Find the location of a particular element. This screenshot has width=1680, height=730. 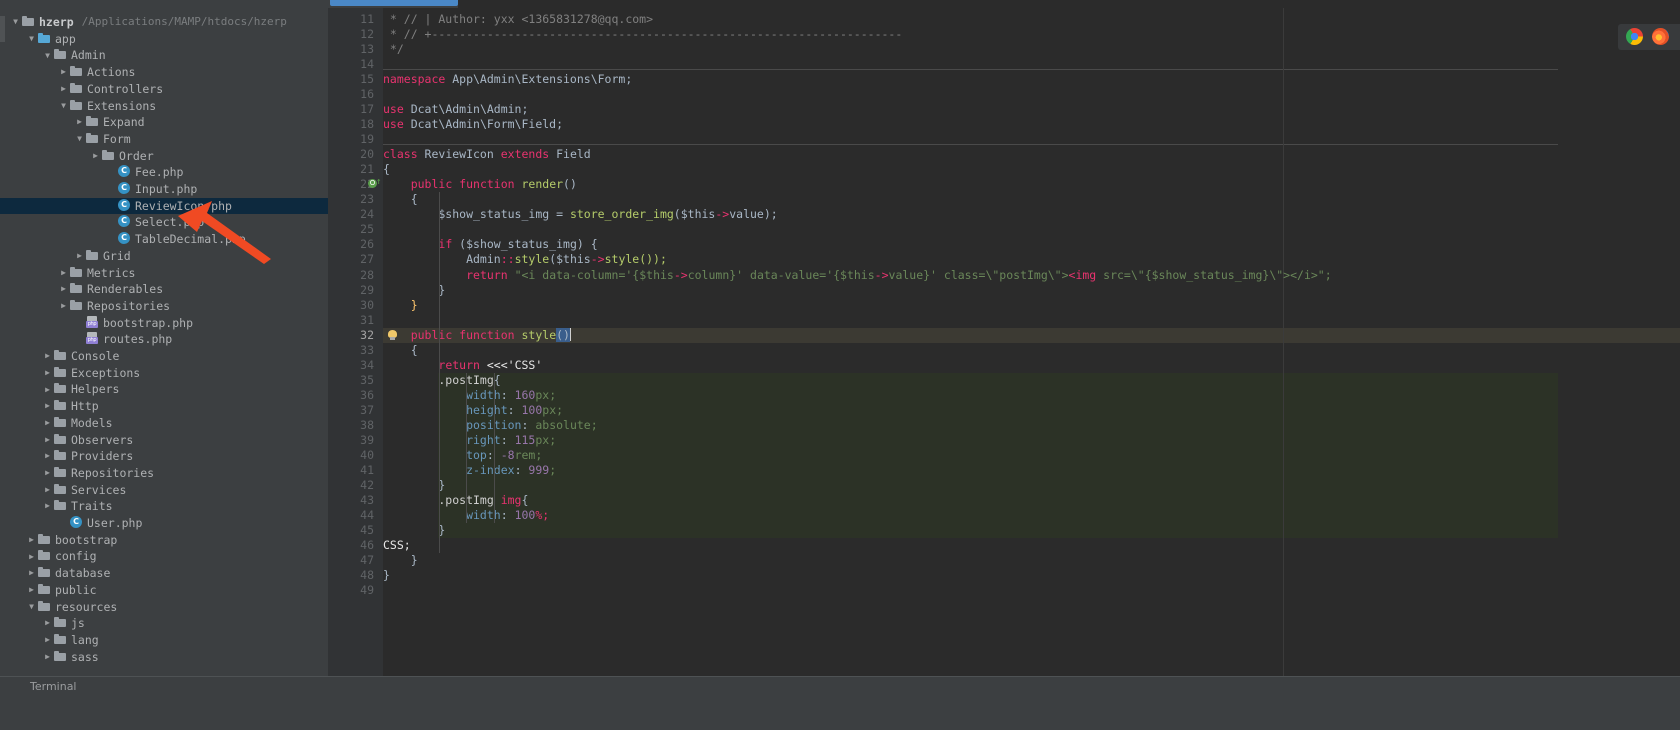

tree-item-js: ▶ js is located at coordinates (164, 623).